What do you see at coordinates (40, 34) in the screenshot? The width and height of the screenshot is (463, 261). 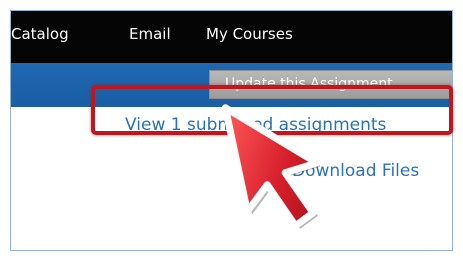 I see `nav-item-catalog: Catalog` at bounding box center [40, 34].